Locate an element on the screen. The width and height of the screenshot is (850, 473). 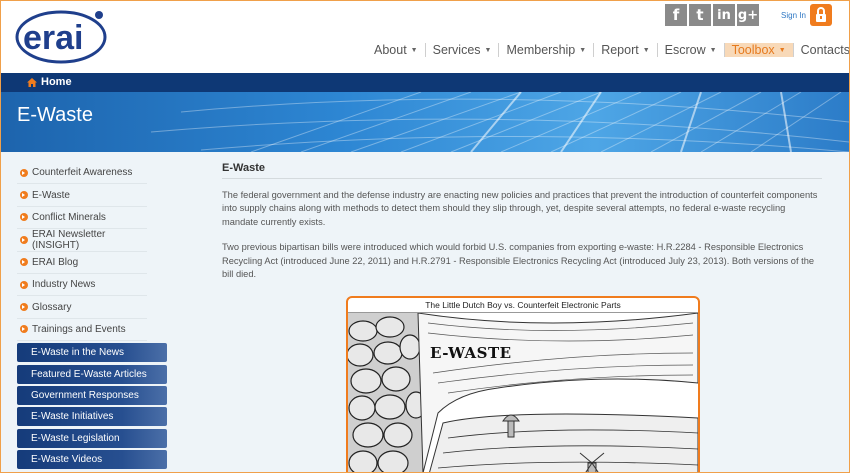
nav-services: Services ▼ is located at coordinates (462, 50).